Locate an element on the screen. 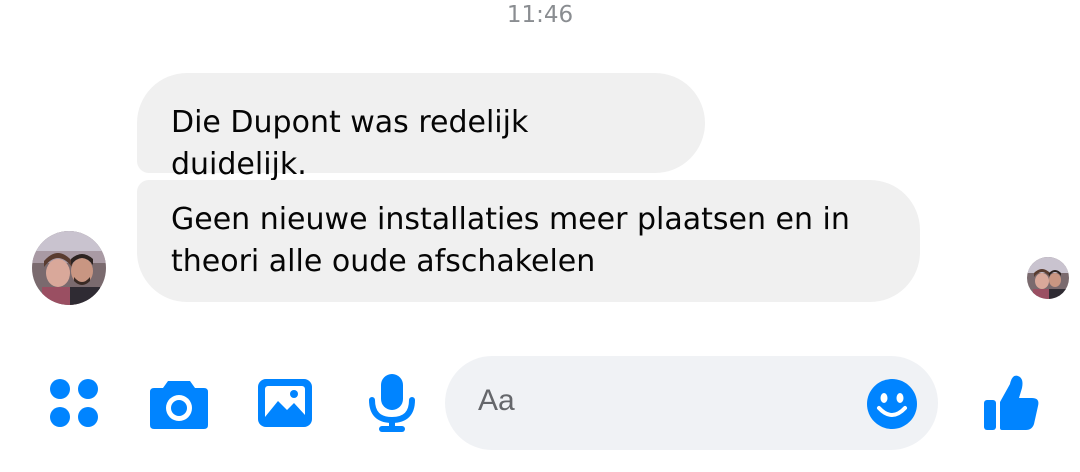  seen-avatar is located at coordinates (1048, 278).